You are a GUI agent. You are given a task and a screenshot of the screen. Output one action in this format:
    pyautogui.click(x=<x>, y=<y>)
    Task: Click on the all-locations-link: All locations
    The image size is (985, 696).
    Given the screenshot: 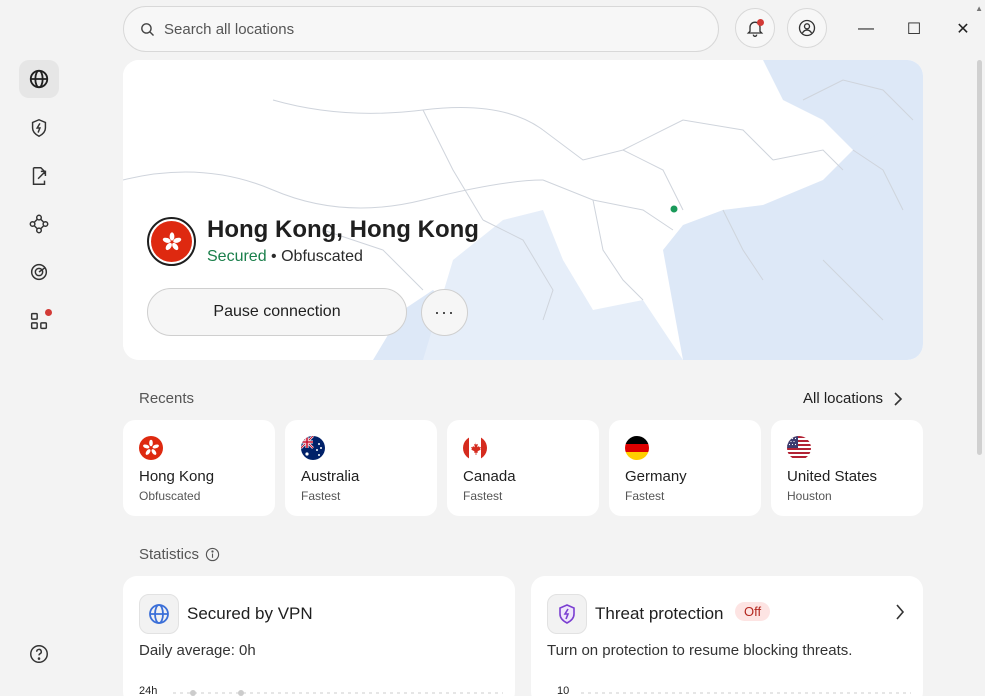 What is the action you would take?
    pyautogui.click(x=853, y=398)
    